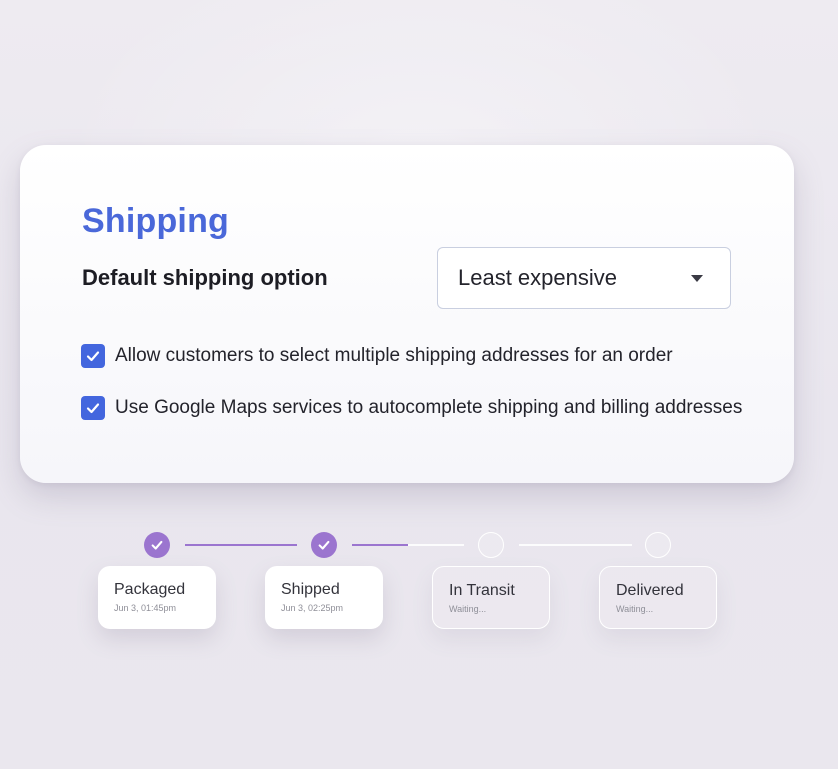 The image size is (838, 769). I want to click on step-node-shipped, so click(324, 545).